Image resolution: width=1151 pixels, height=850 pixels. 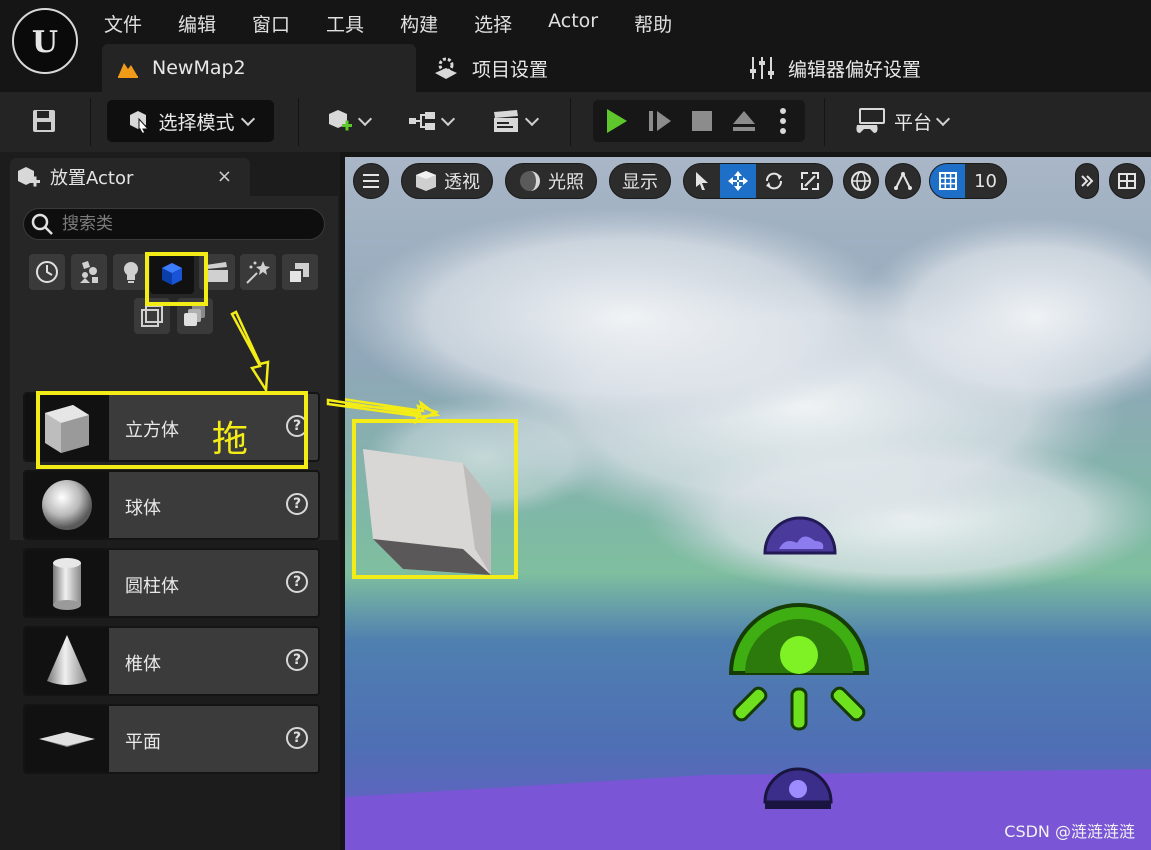 What do you see at coordinates (462, 182) in the screenshot?
I see `perspective-label: 透视` at bounding box center [462, 182].